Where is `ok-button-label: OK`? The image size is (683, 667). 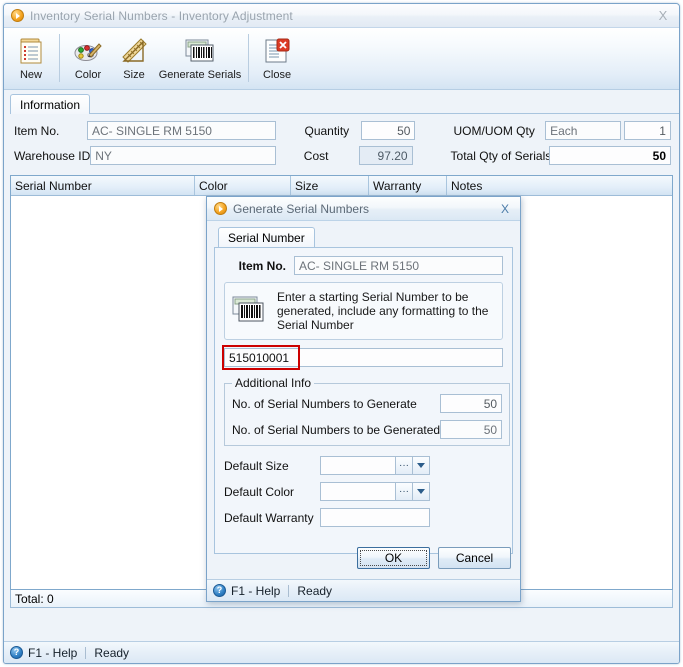 ok-button-label: OK is located at coordinates (393, 558).